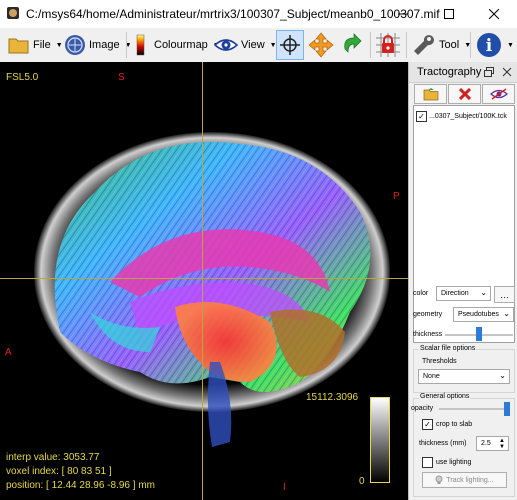 The width and height of the screenshot is (517, 500). I want to click on toggle-visibility-button, so click(498, 94).